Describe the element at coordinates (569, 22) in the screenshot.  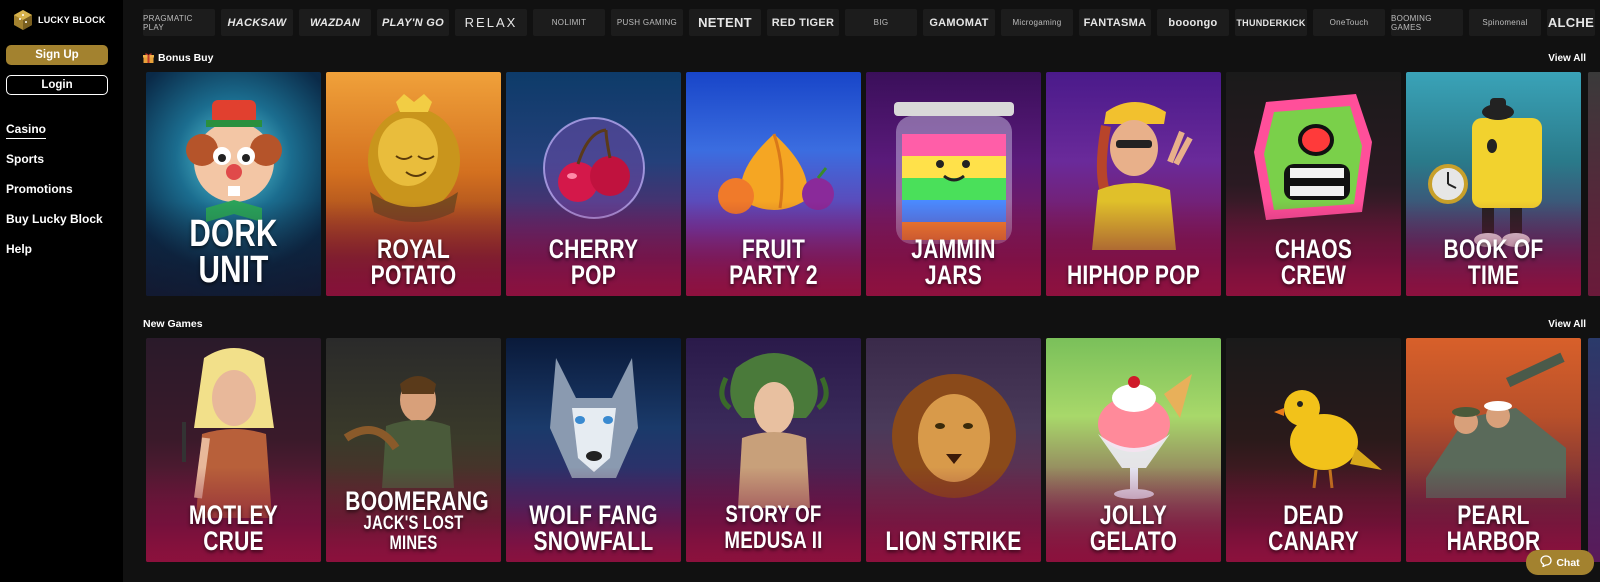
I see `provider-logo: NOLIMIT` at that location.